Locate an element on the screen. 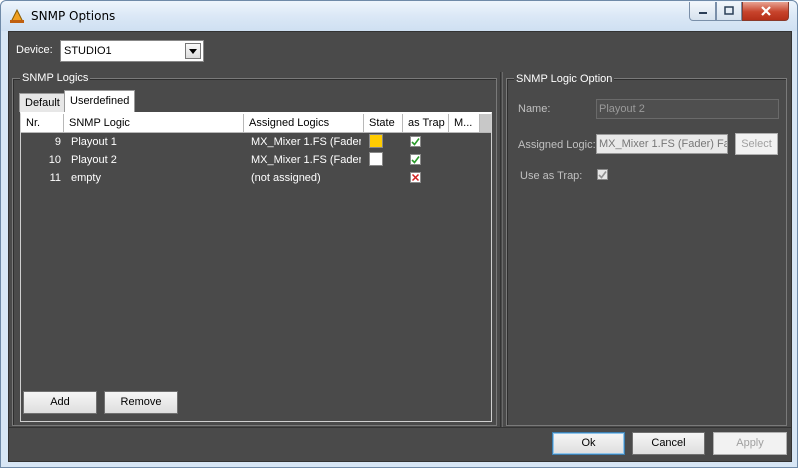 This screenshot has width=798, height=468. row-nr: 10 is located at coordinates (54, 160).